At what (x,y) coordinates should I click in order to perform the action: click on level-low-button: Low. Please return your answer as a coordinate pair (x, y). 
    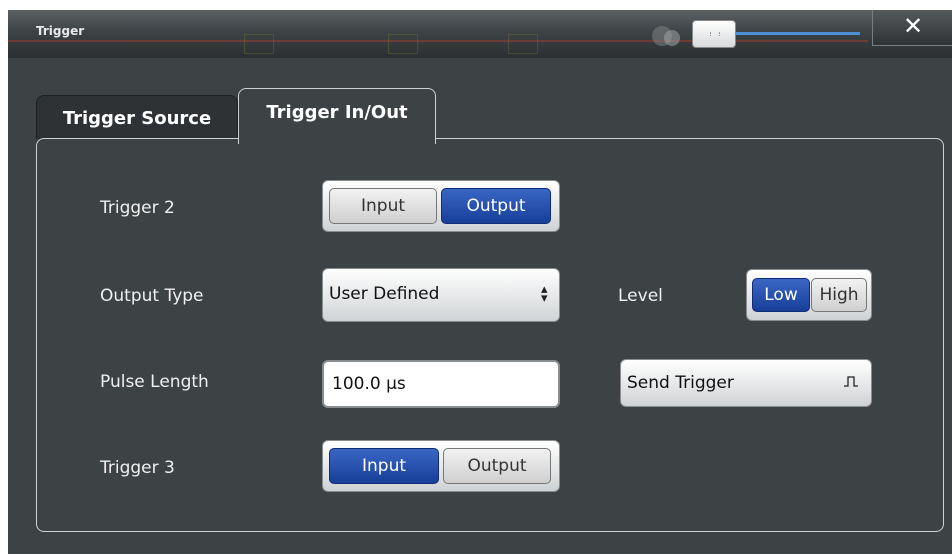
    Looking at the image, I should click on (781, 295).